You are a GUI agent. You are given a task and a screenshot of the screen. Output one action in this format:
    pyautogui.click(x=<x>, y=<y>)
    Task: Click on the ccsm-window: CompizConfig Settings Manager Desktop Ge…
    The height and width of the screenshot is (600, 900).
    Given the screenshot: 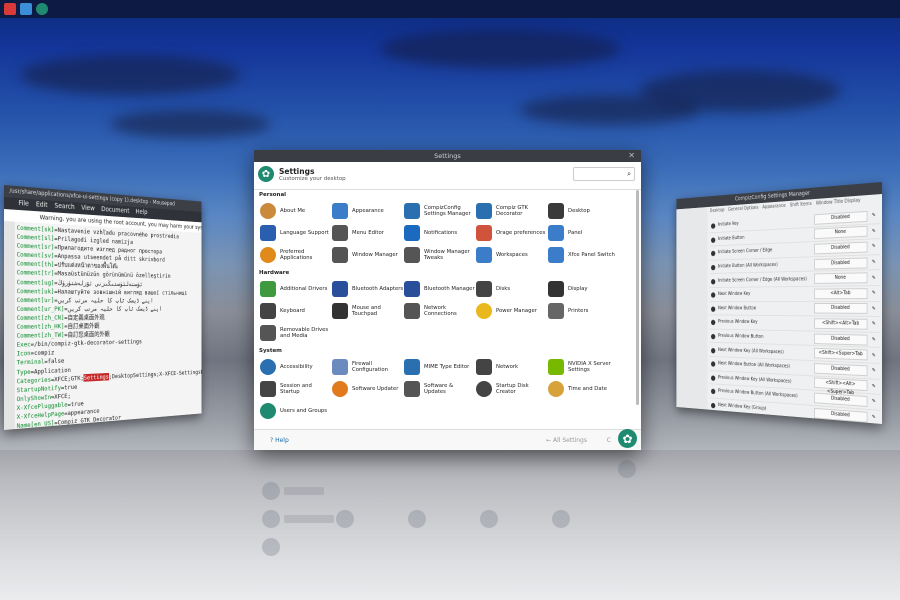 What is the action you would take?
    pyautogui.click(x=779, y=303)
    